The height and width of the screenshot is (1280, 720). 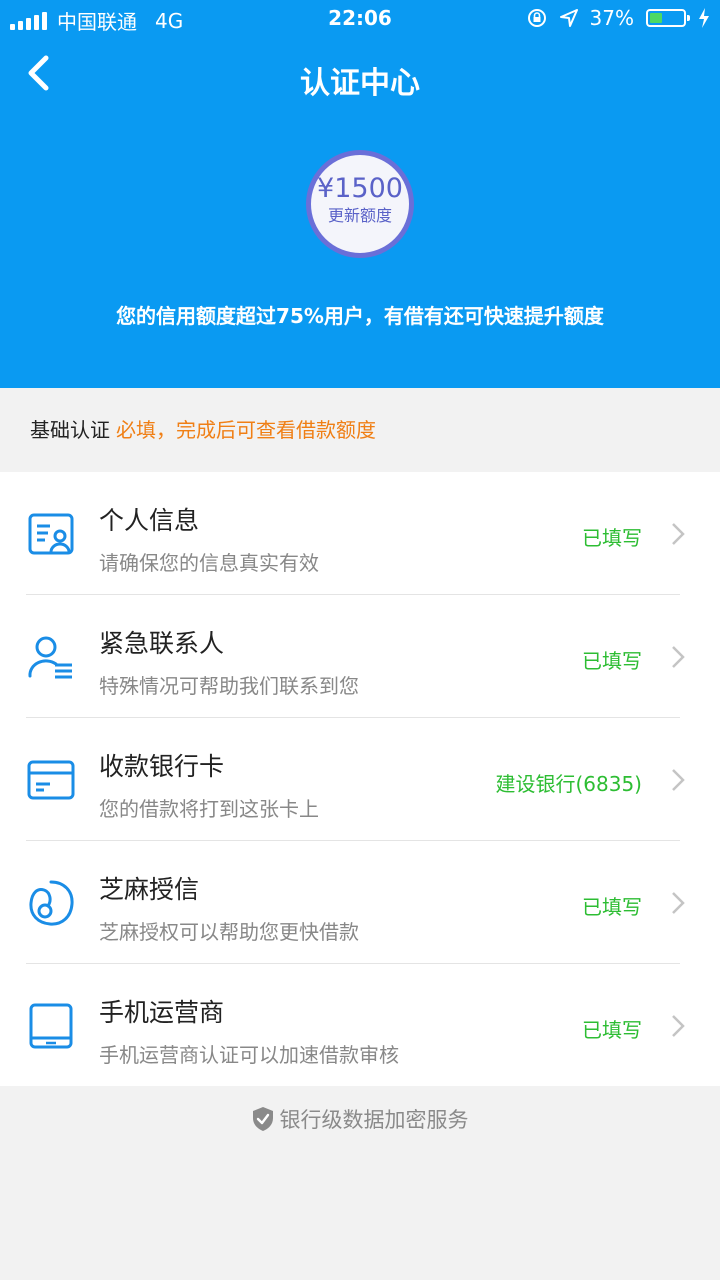 I want to click on list-item-bank-card: 收款银行卡 您的借款将打到这张卡上 建设银行(6835), so click(x=360, y=779).